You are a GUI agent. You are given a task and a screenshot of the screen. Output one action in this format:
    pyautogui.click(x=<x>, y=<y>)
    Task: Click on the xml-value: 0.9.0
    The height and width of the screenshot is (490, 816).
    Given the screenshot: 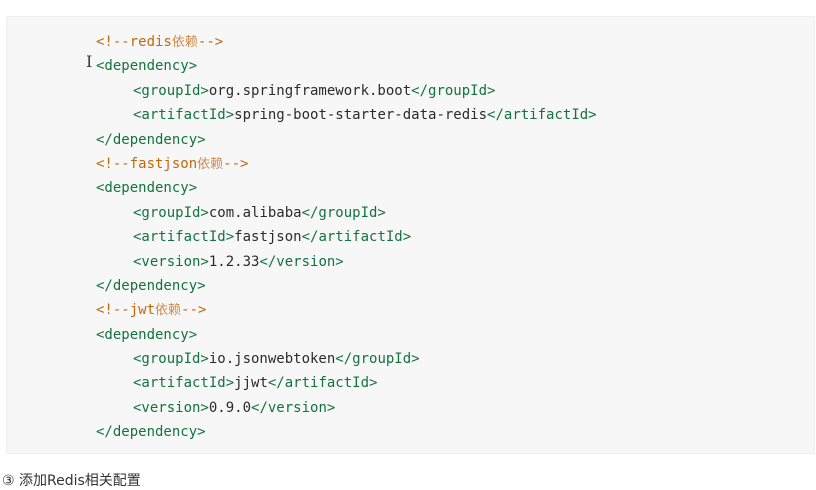 What is the action you would take?
    pyautogui.click(x=230, y=407)
    